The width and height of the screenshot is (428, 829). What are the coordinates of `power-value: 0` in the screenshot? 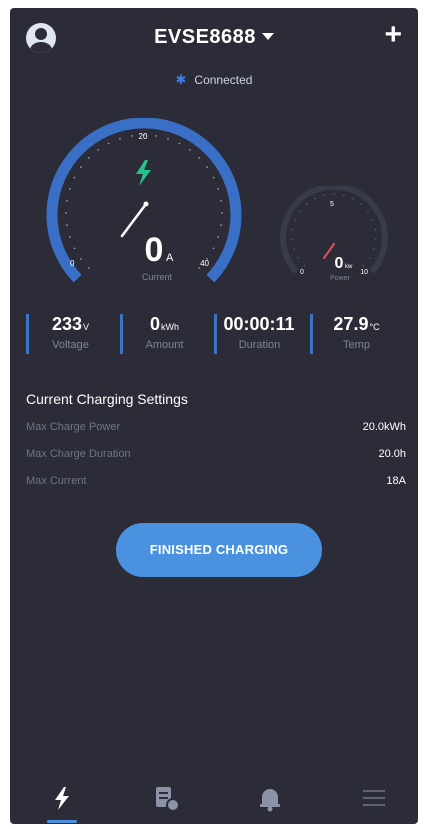 It's located at (339, 263).